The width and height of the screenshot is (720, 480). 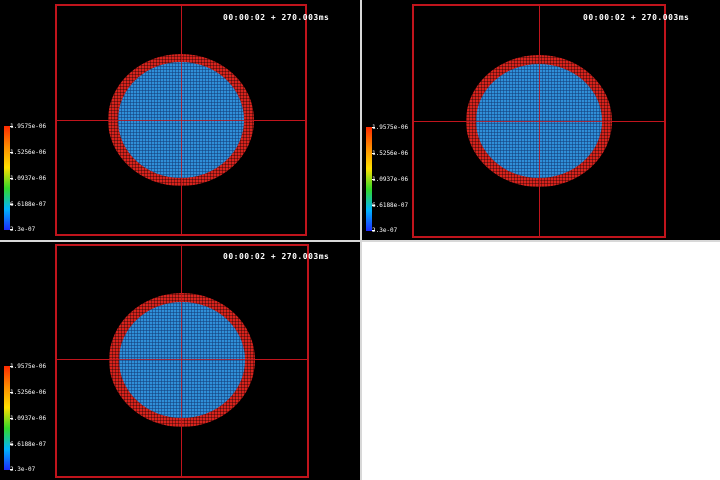 I want to click on disc-inner-fill, so click(x=182, y=360).